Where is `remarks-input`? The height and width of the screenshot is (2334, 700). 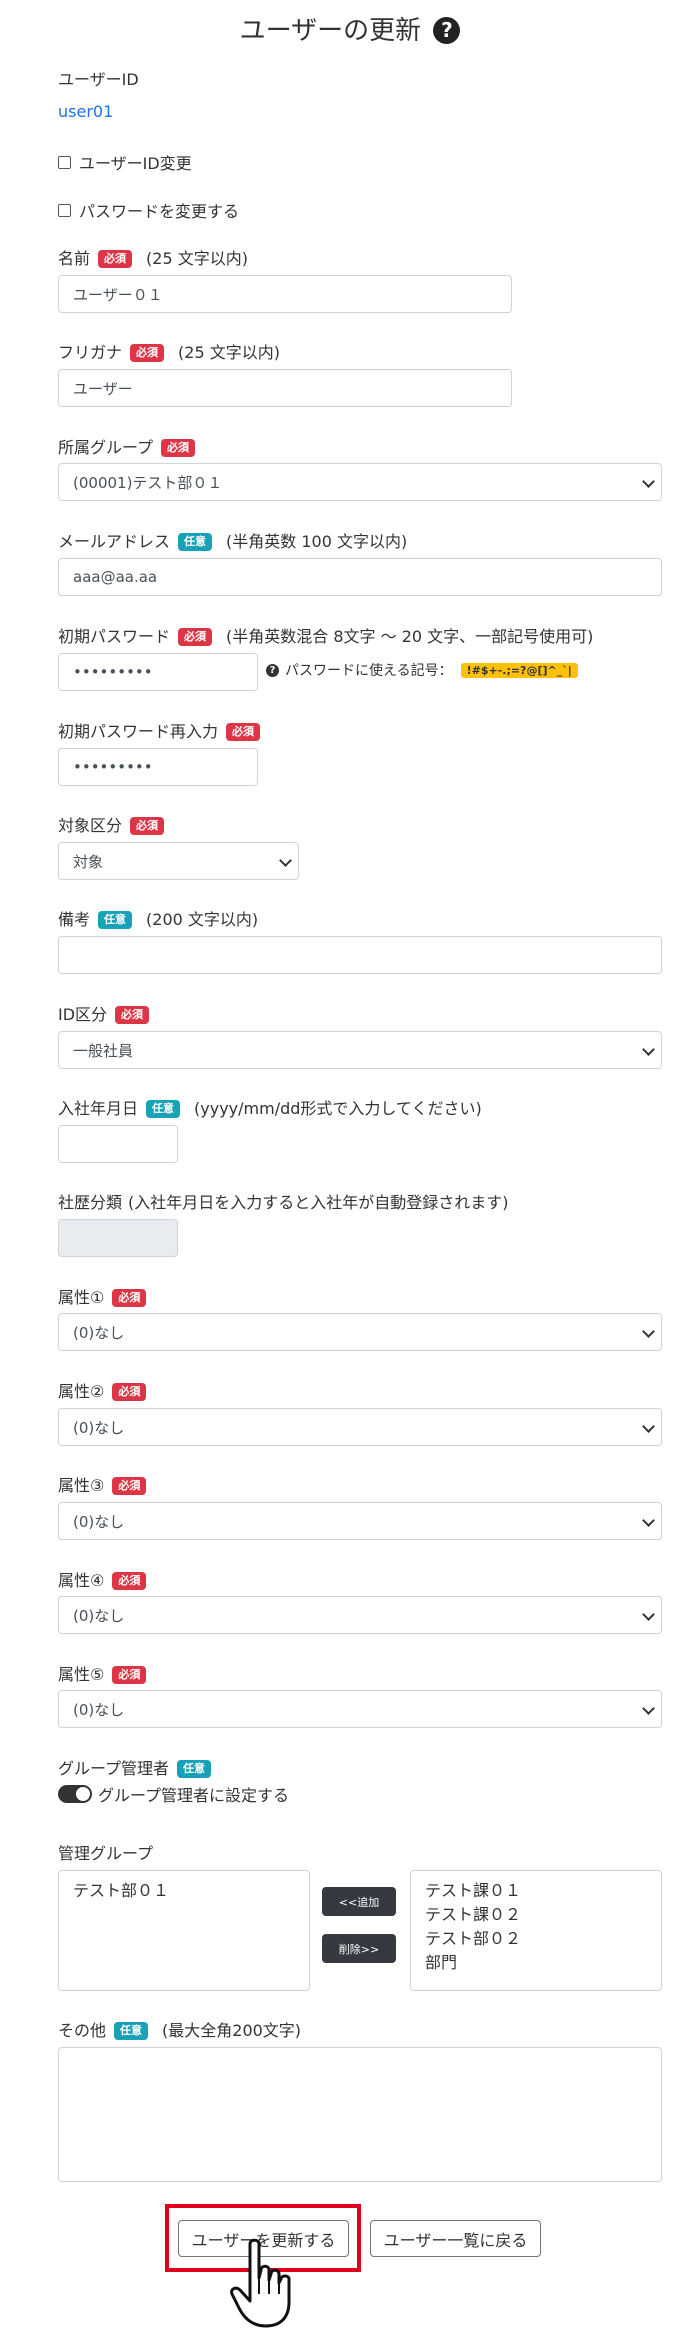 remarks-input is located at coordinates (360, 955).